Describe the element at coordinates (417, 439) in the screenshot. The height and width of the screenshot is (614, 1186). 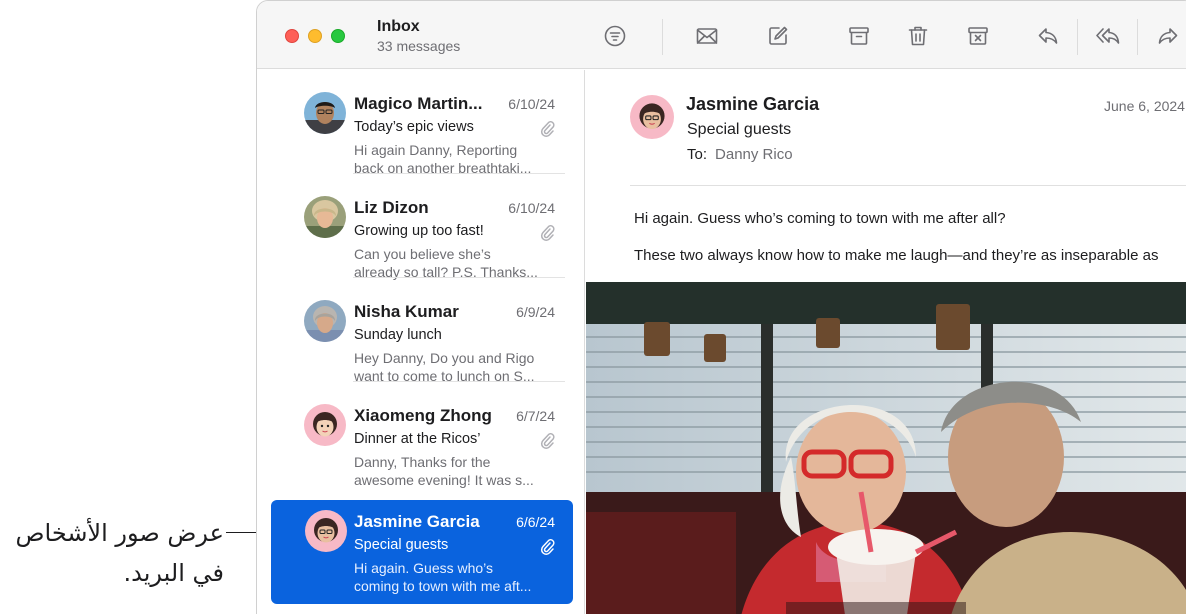
I see `message-subject: Dinner at the Ricos’` at that location.